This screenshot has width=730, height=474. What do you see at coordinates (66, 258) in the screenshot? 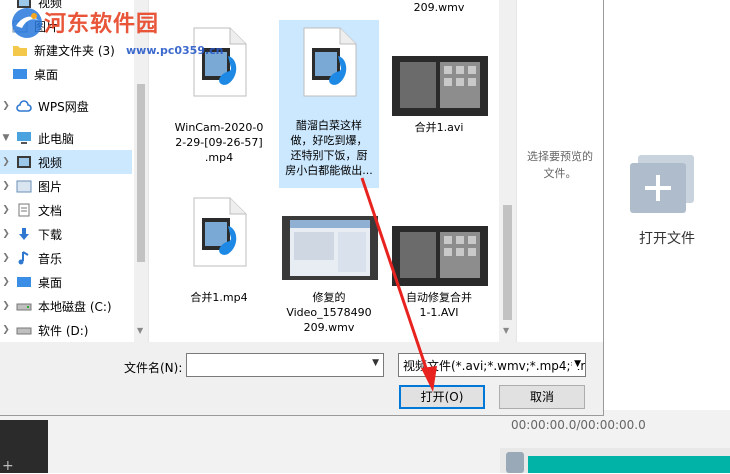
I see `nav-item-music: ❯ 音乐` at bounding box center [66, 258].